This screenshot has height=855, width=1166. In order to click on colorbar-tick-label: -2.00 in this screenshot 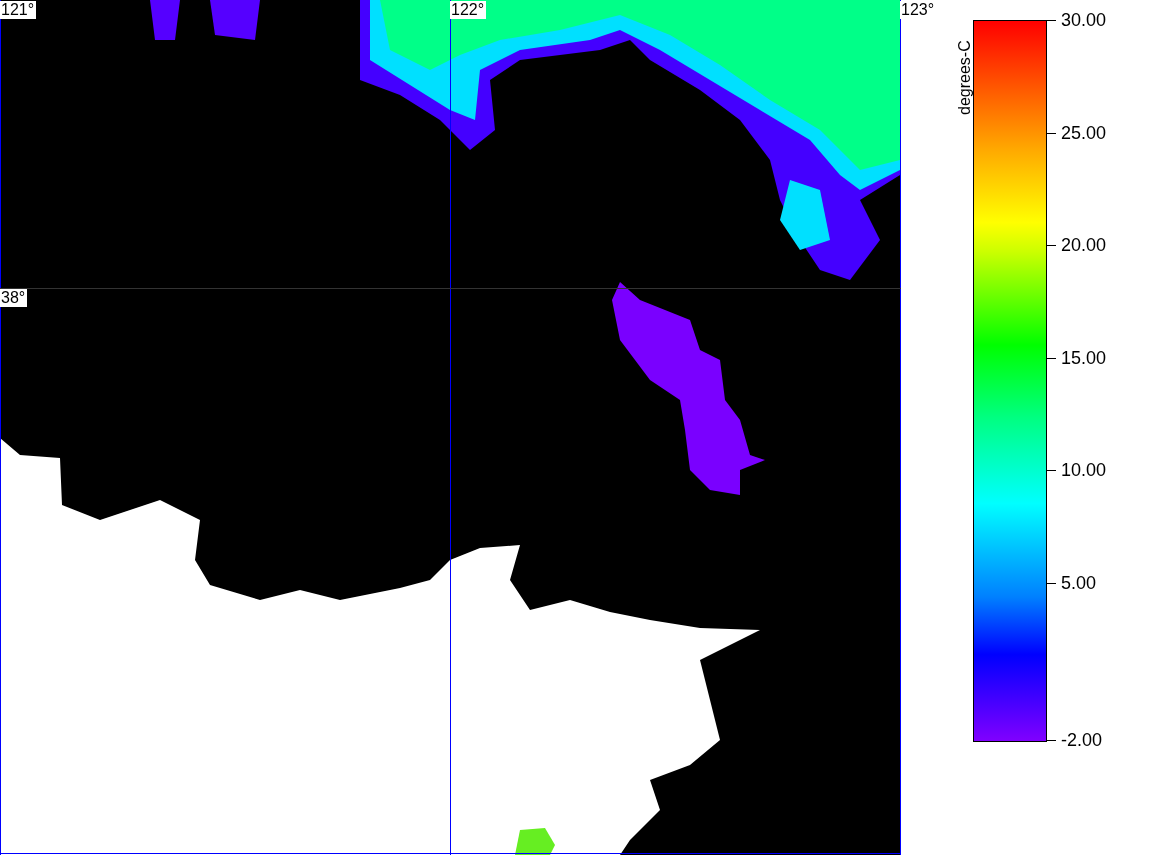, I will do `click(1082, 740)`.